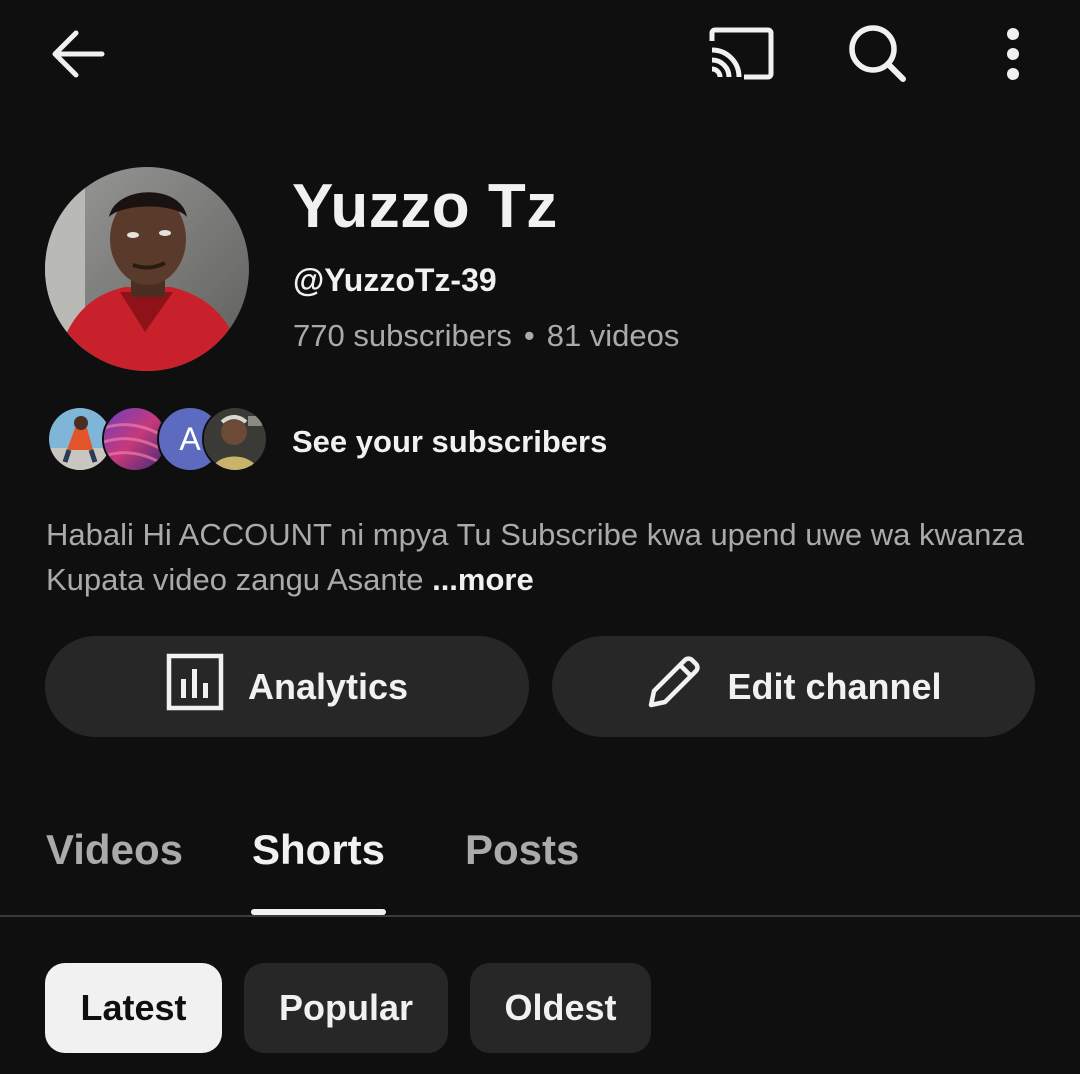 This screenshot has height=1074, width=1080. I want to click on analytics-button: Analytics, so click(287, 686).